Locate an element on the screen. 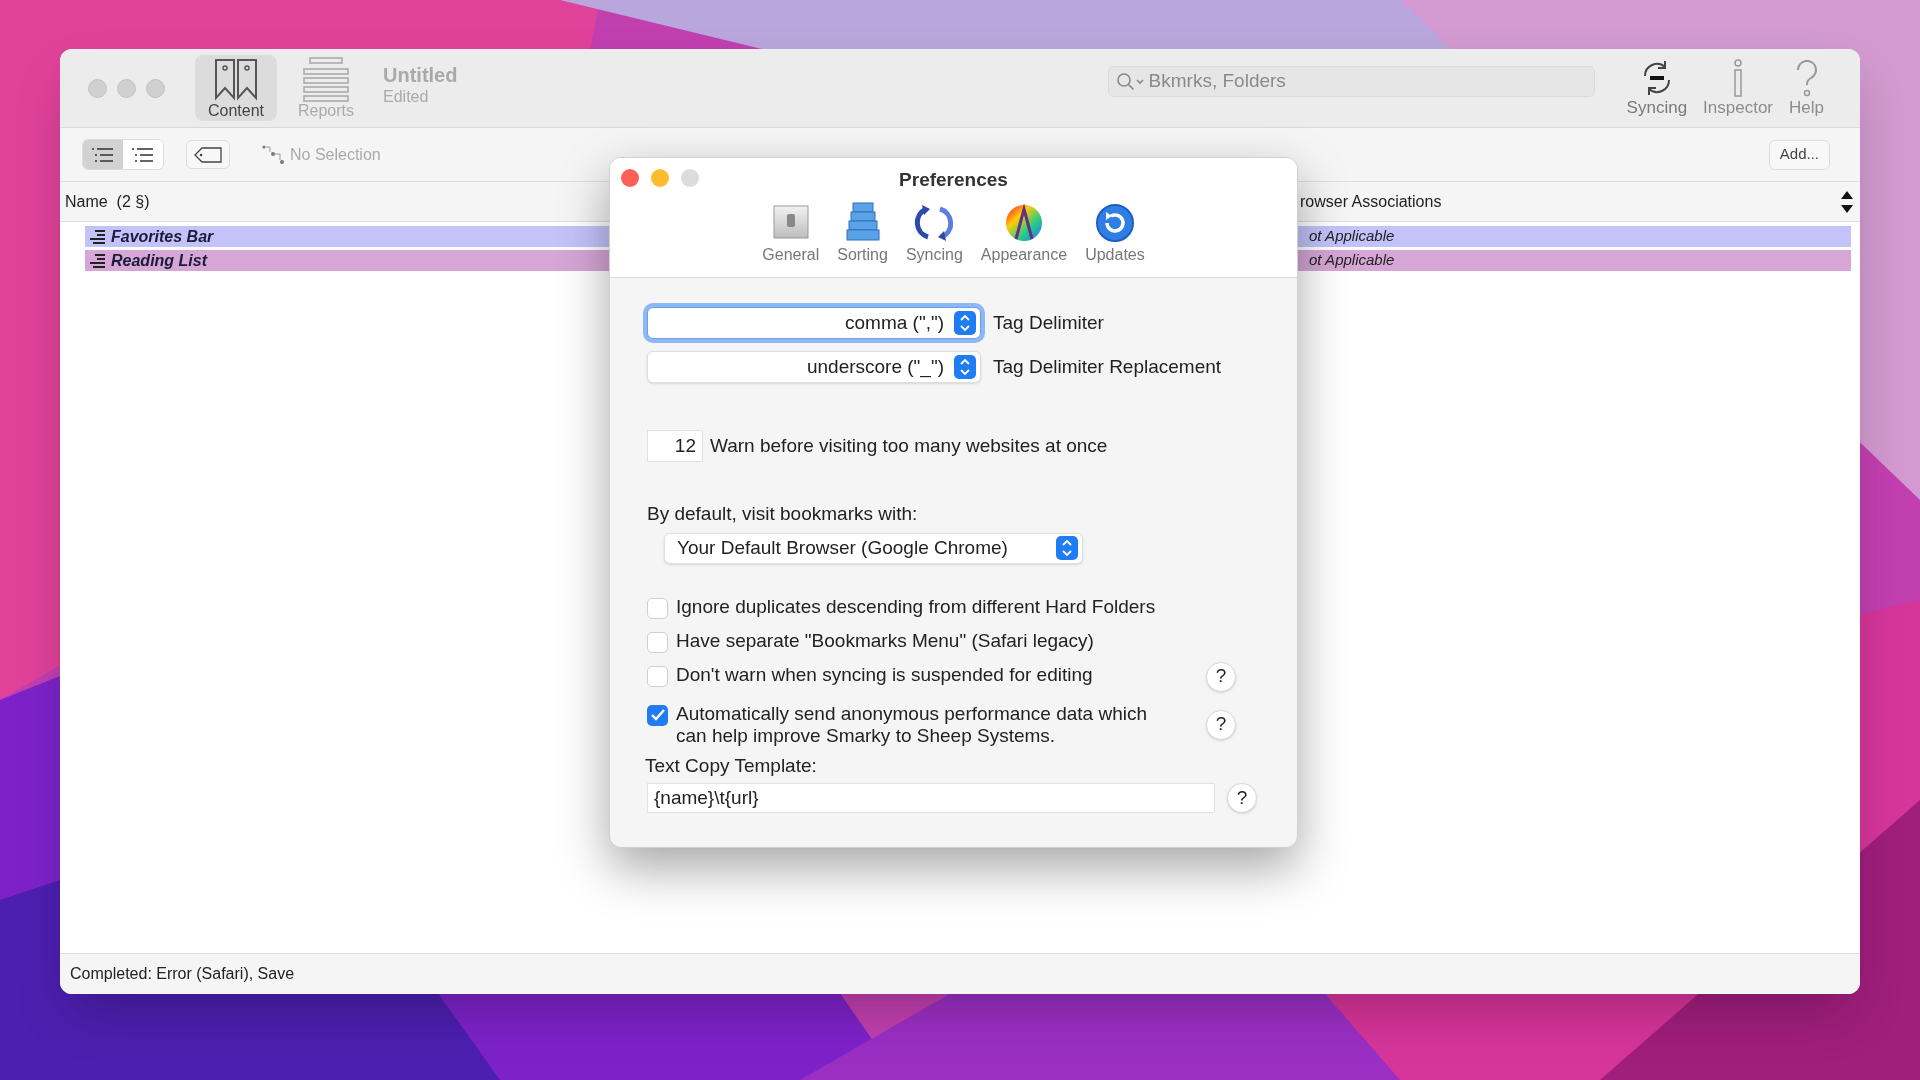 The width and height of the screenshot is (1920, 1080). hierarchy-icon is located at coordinates (274, 154).